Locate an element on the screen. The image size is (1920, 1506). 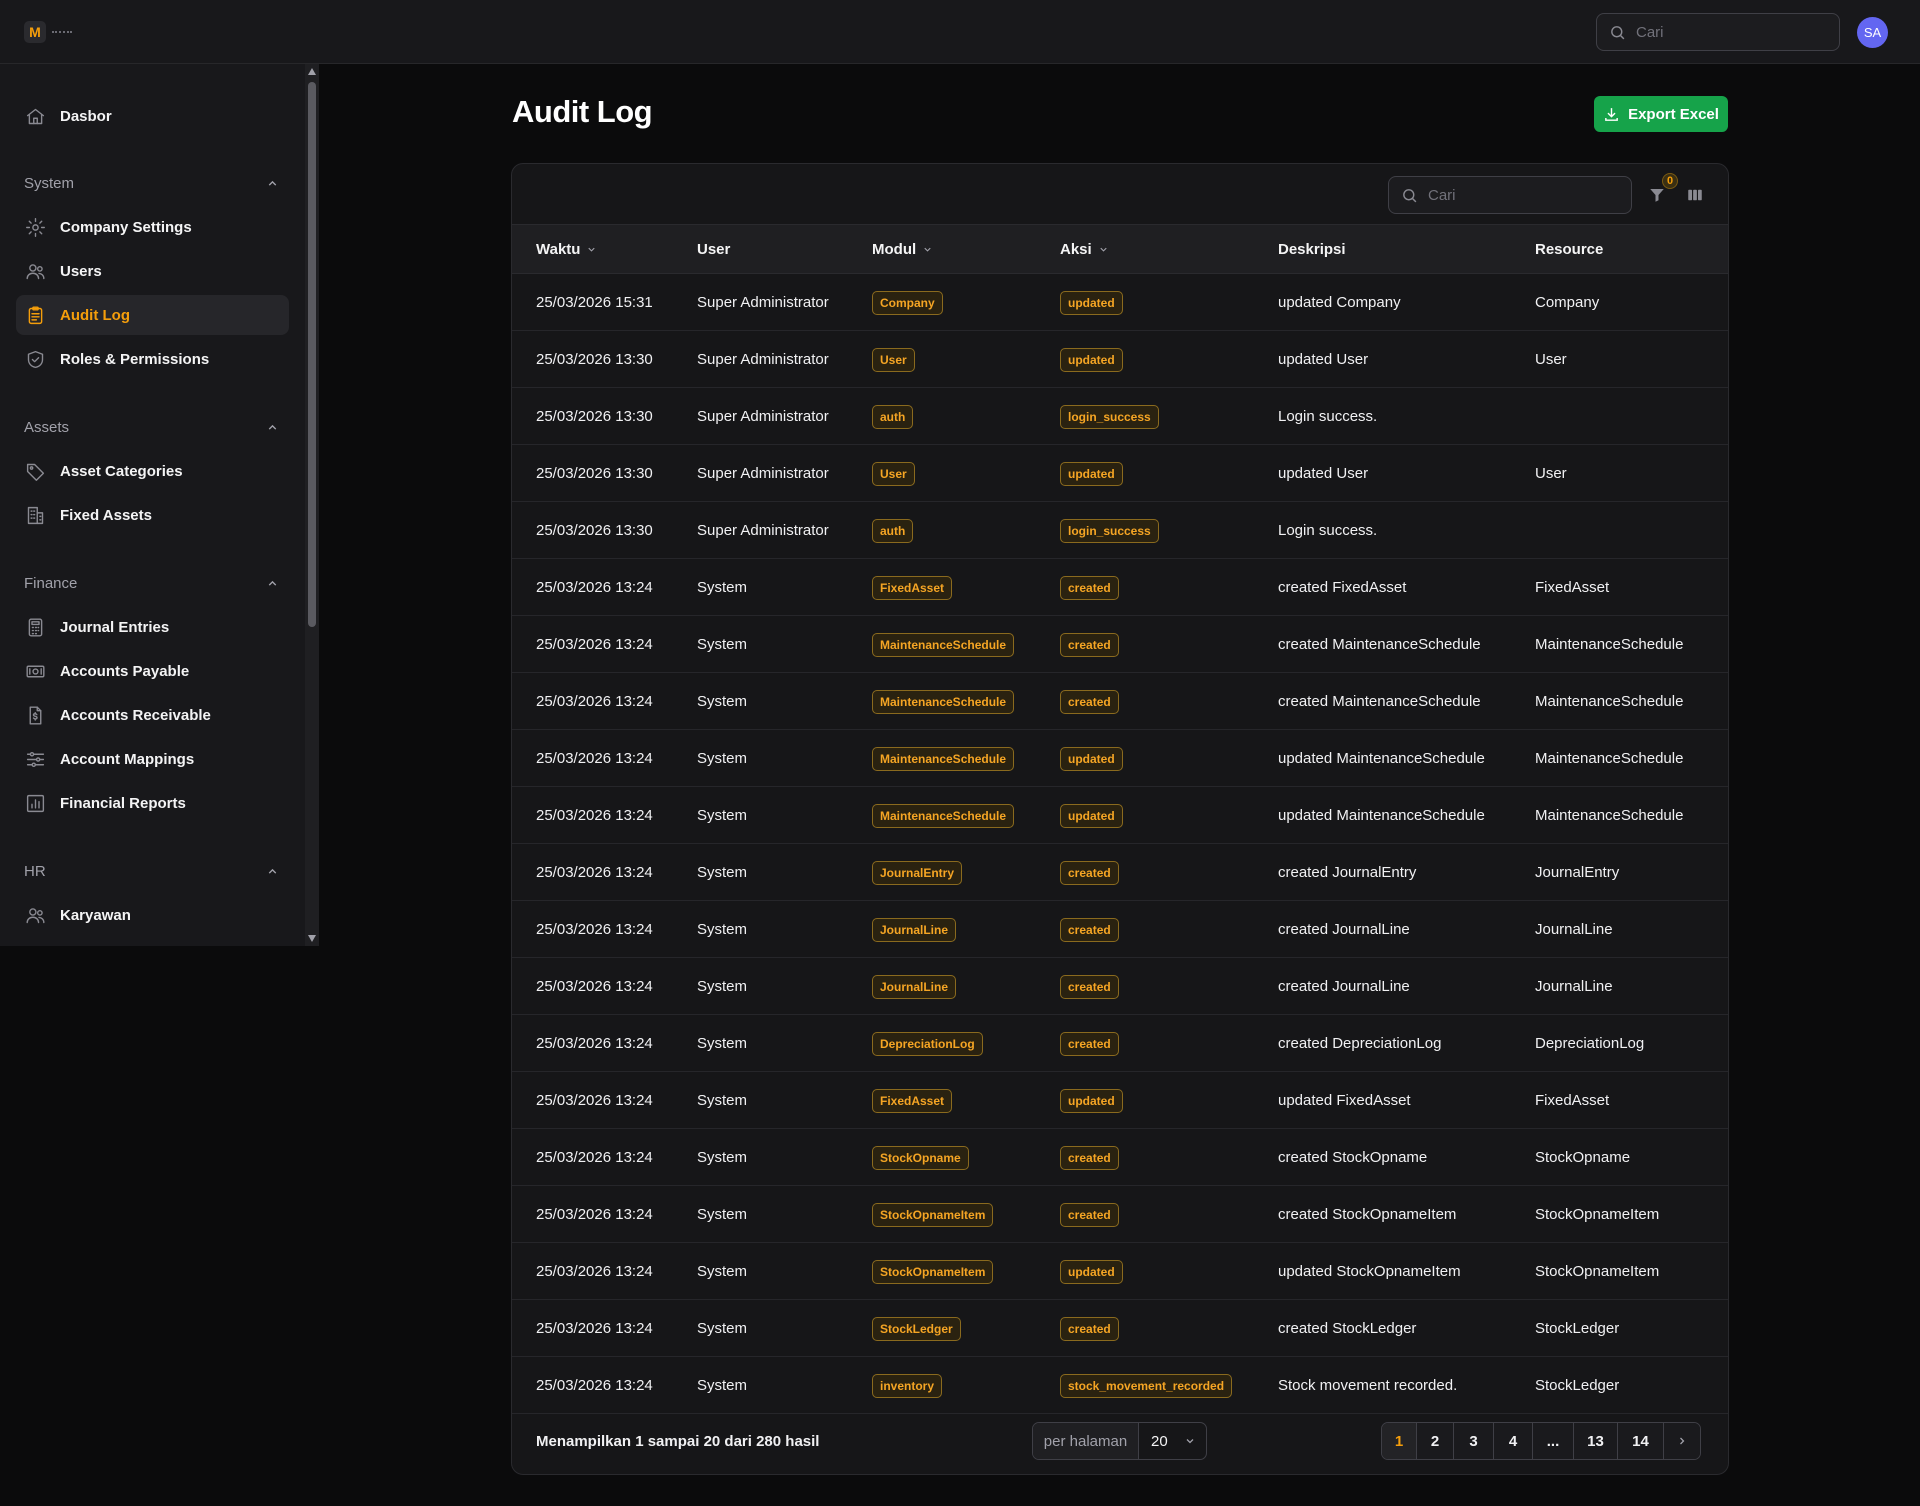
cell-waktu: 25/03/2026 13:30 is located at coordinates (594, 359).